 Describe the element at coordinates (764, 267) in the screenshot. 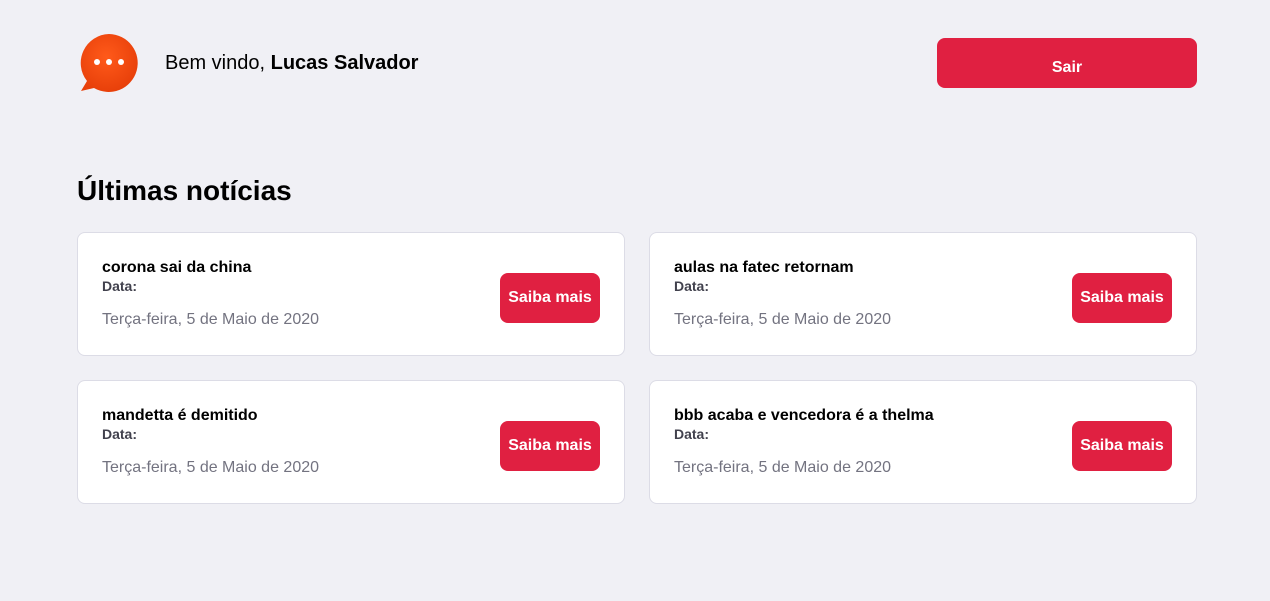

I see `news-title: aulas na fatec retornam` at that location.